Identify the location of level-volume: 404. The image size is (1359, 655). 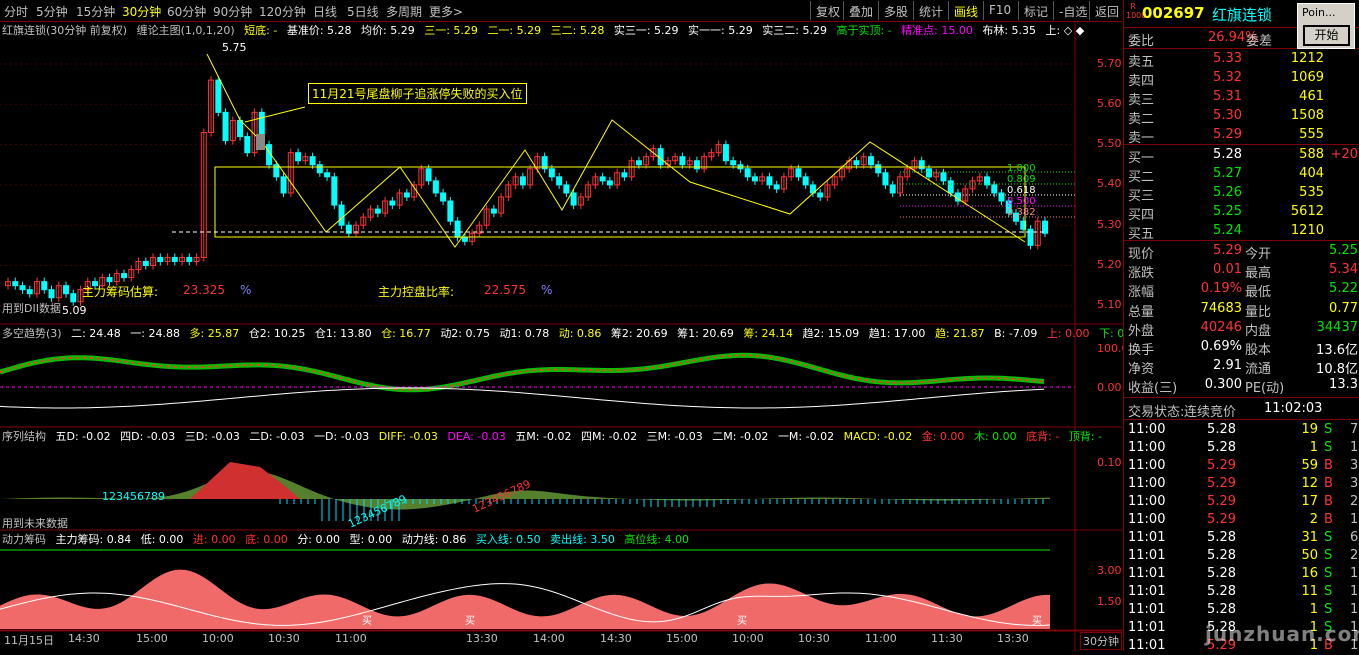
(1311, 173).